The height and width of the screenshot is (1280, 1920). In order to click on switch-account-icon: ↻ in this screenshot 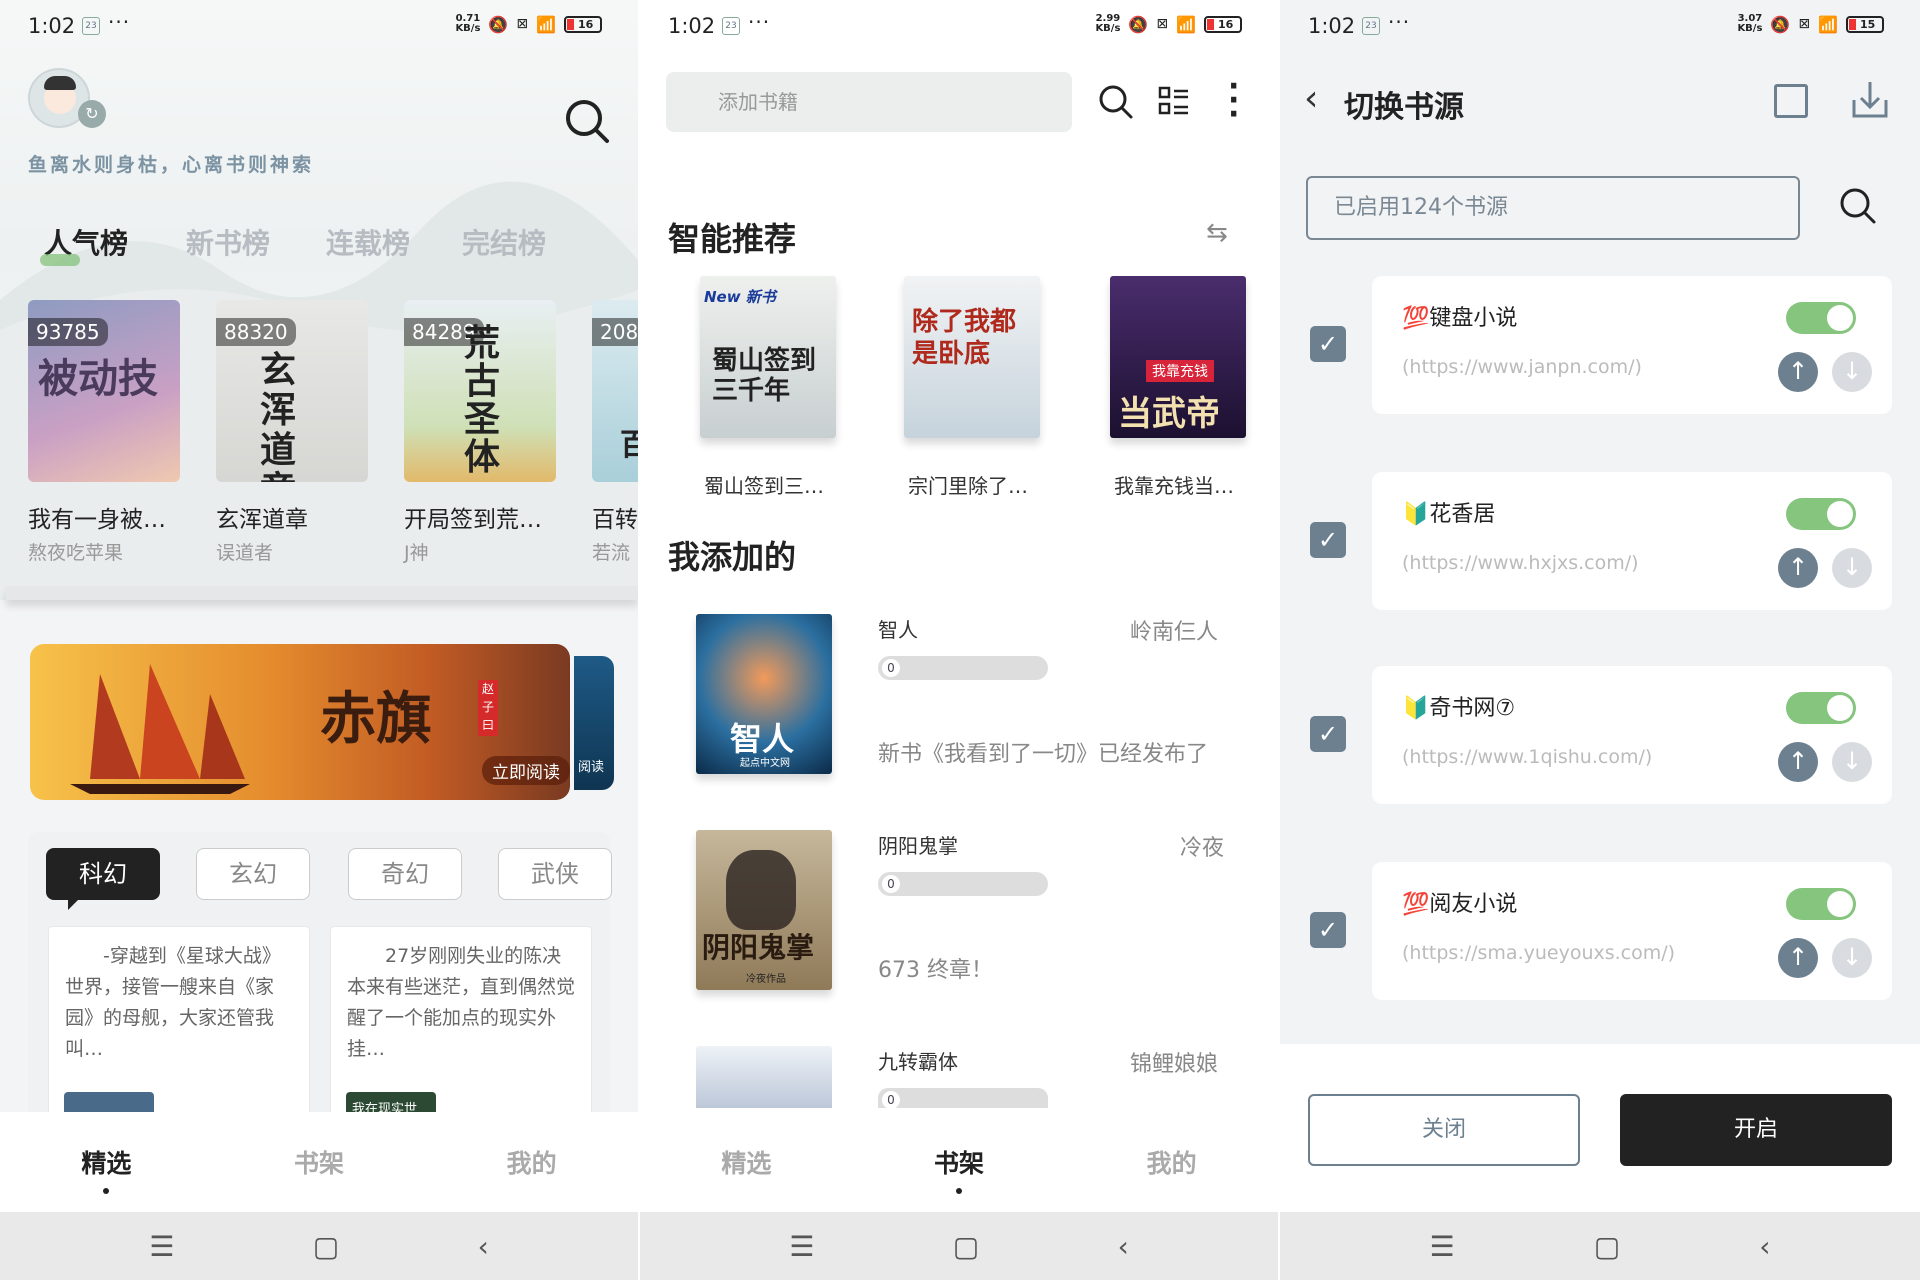, I will do `click(92, 114)`.